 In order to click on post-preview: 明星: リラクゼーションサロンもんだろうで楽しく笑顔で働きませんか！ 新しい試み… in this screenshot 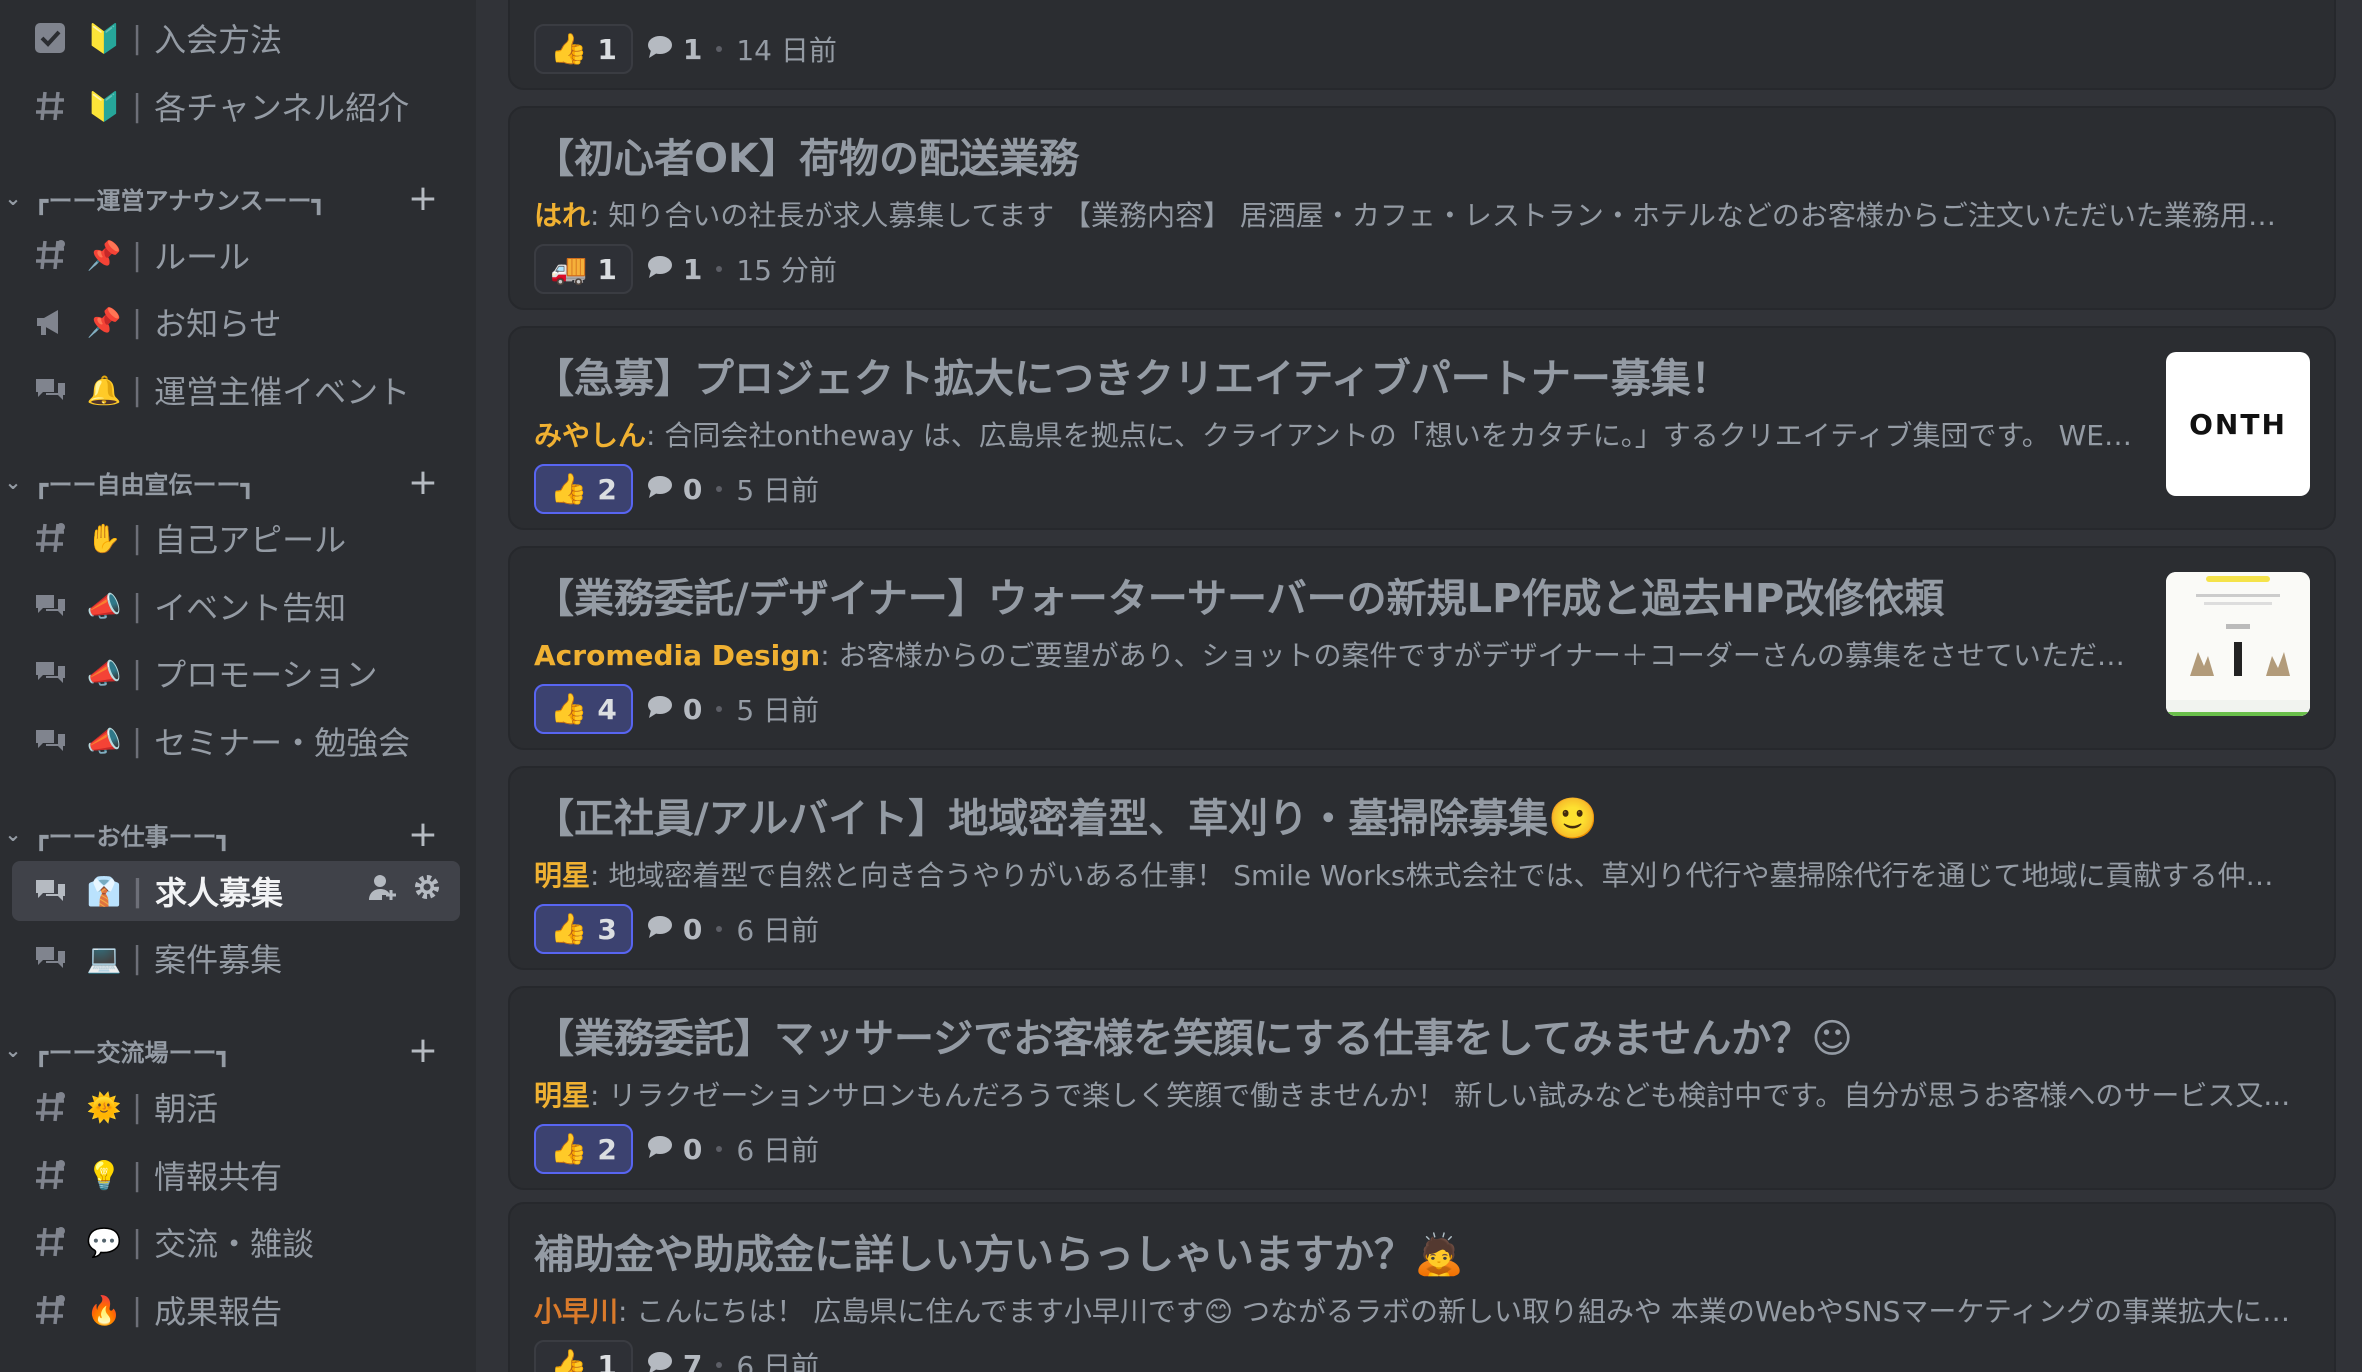, I will do `click(1412, 1095)`.